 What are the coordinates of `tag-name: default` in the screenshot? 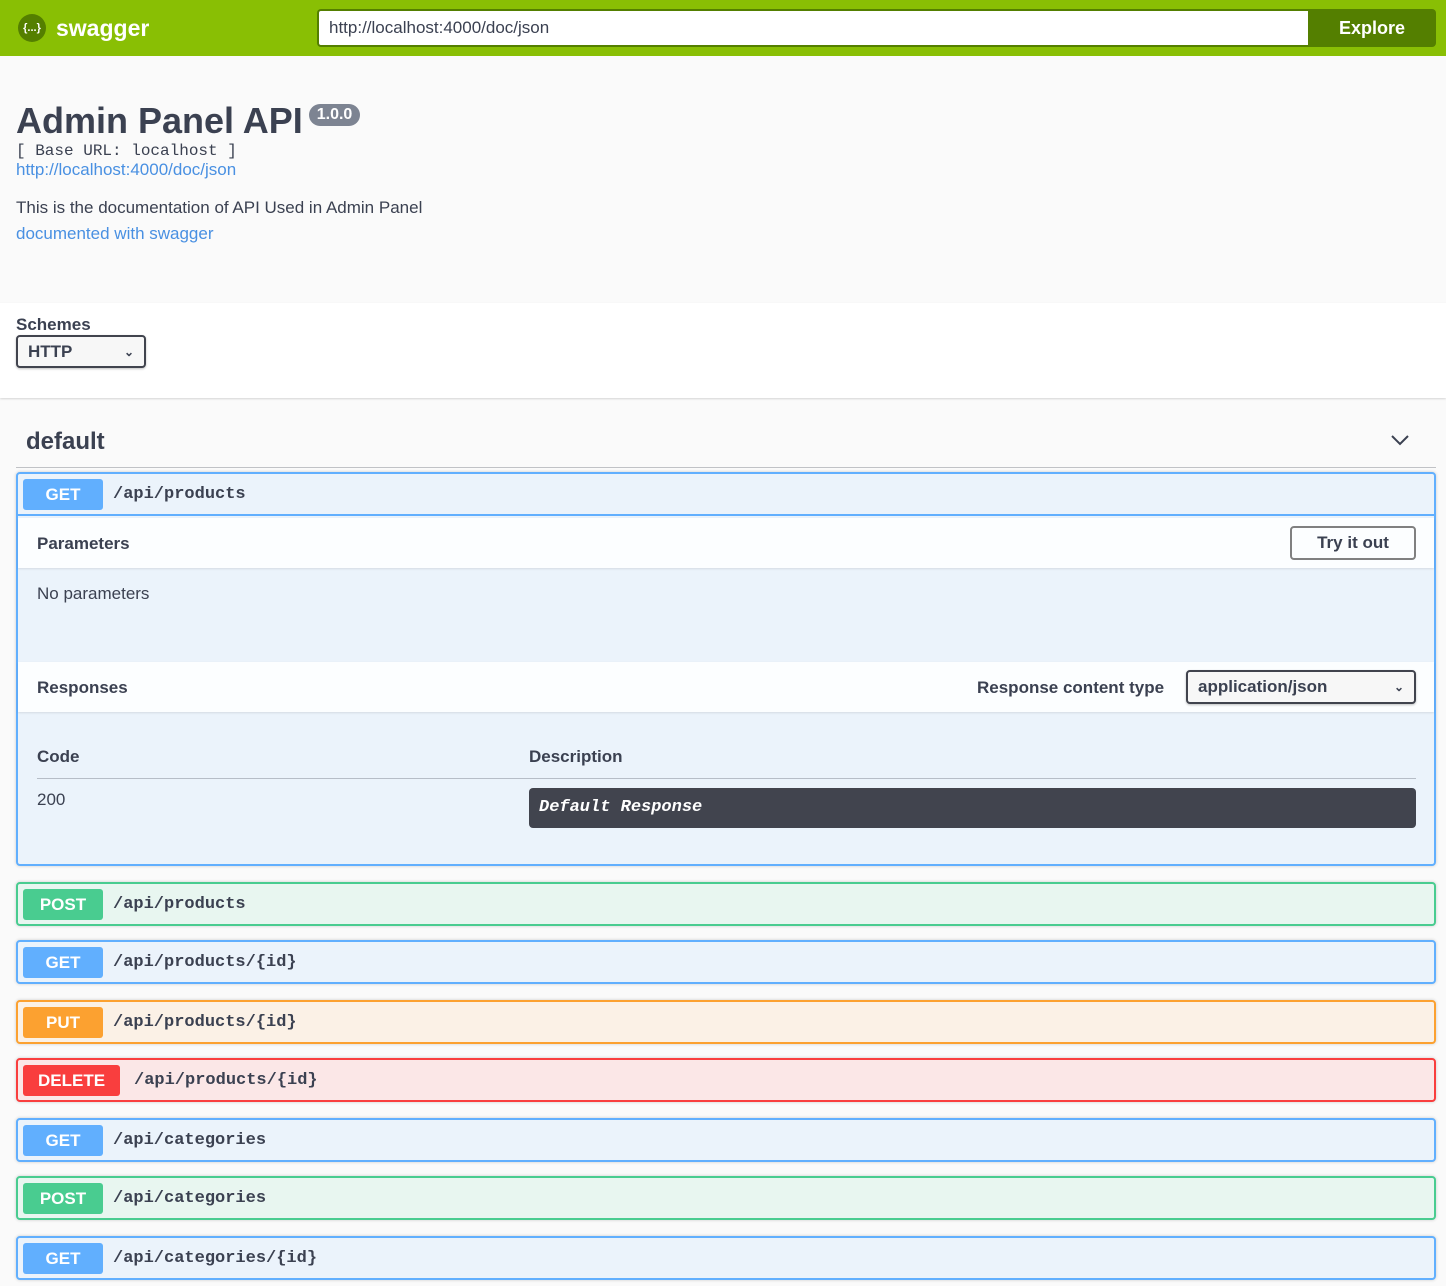 It's located at (65, 441).